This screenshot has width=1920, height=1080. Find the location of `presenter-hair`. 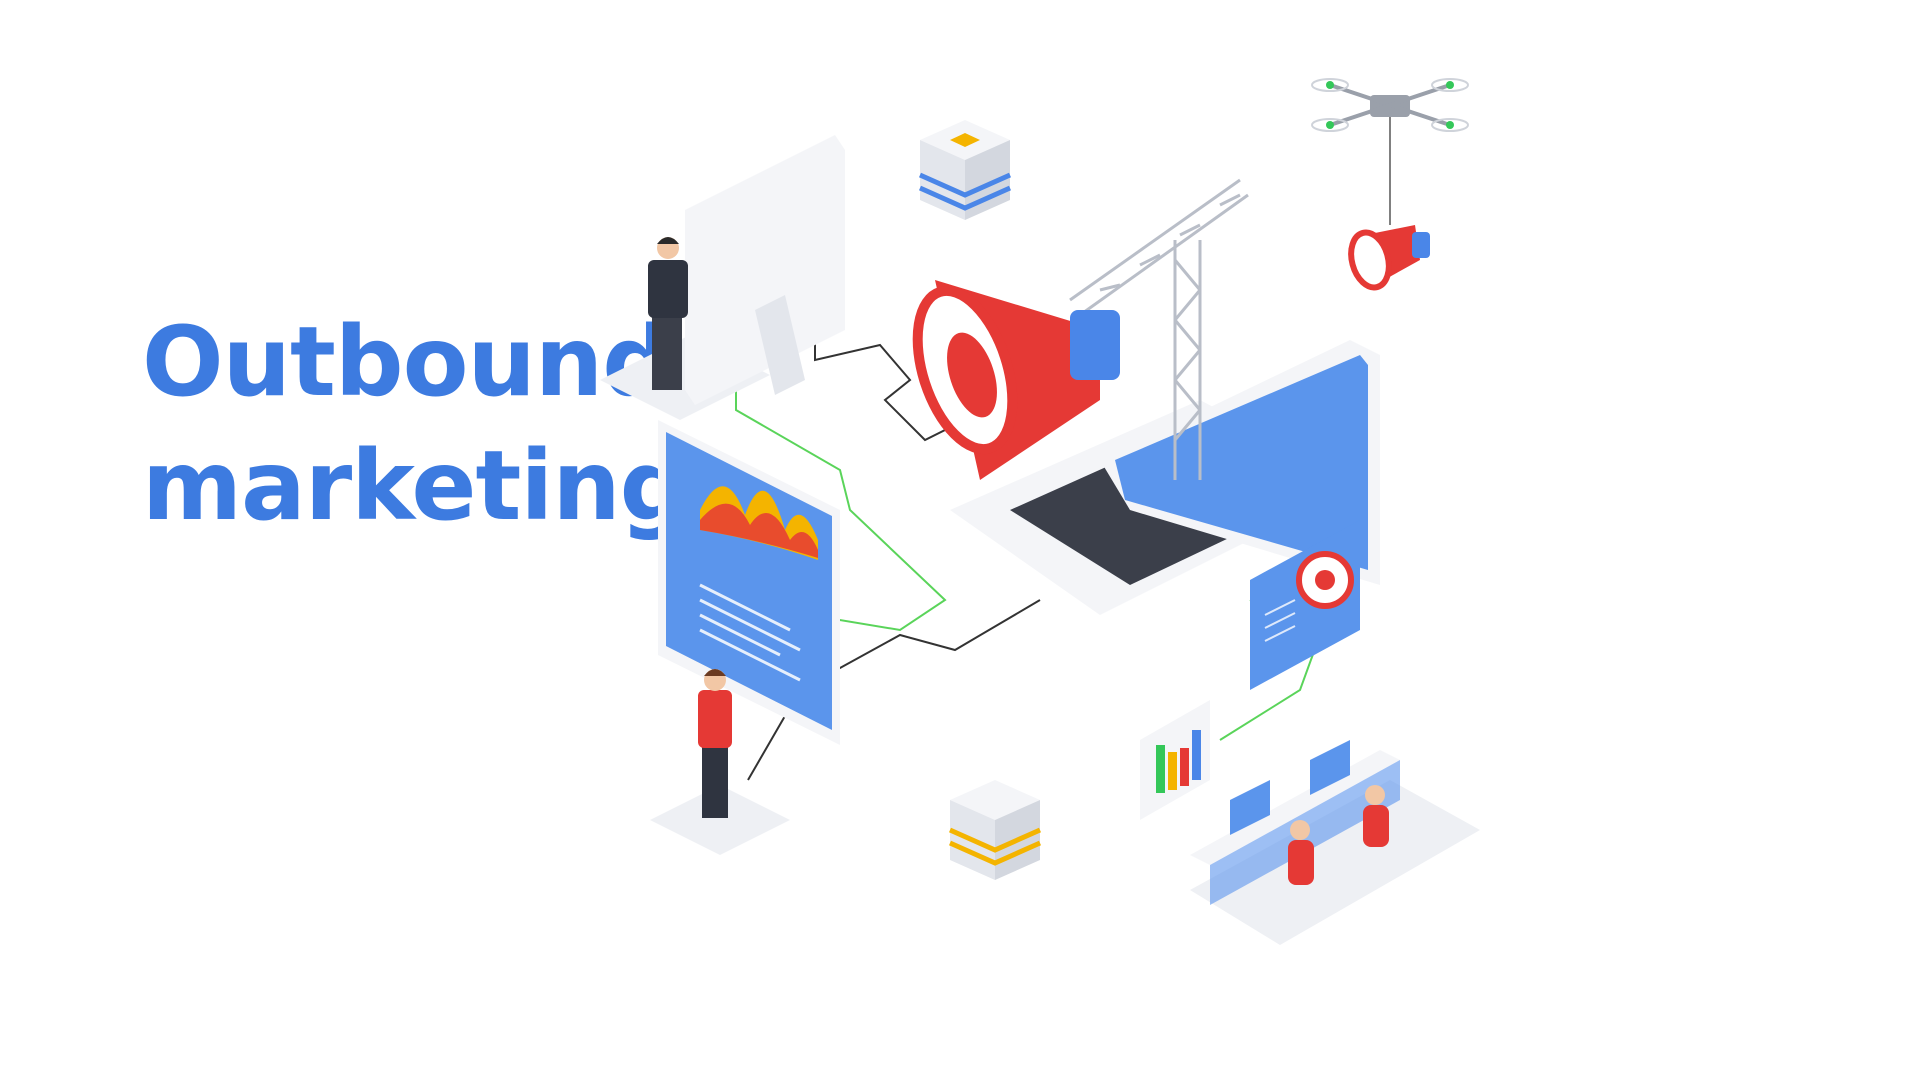

presenter-hair is located at coordinates (668, 240).